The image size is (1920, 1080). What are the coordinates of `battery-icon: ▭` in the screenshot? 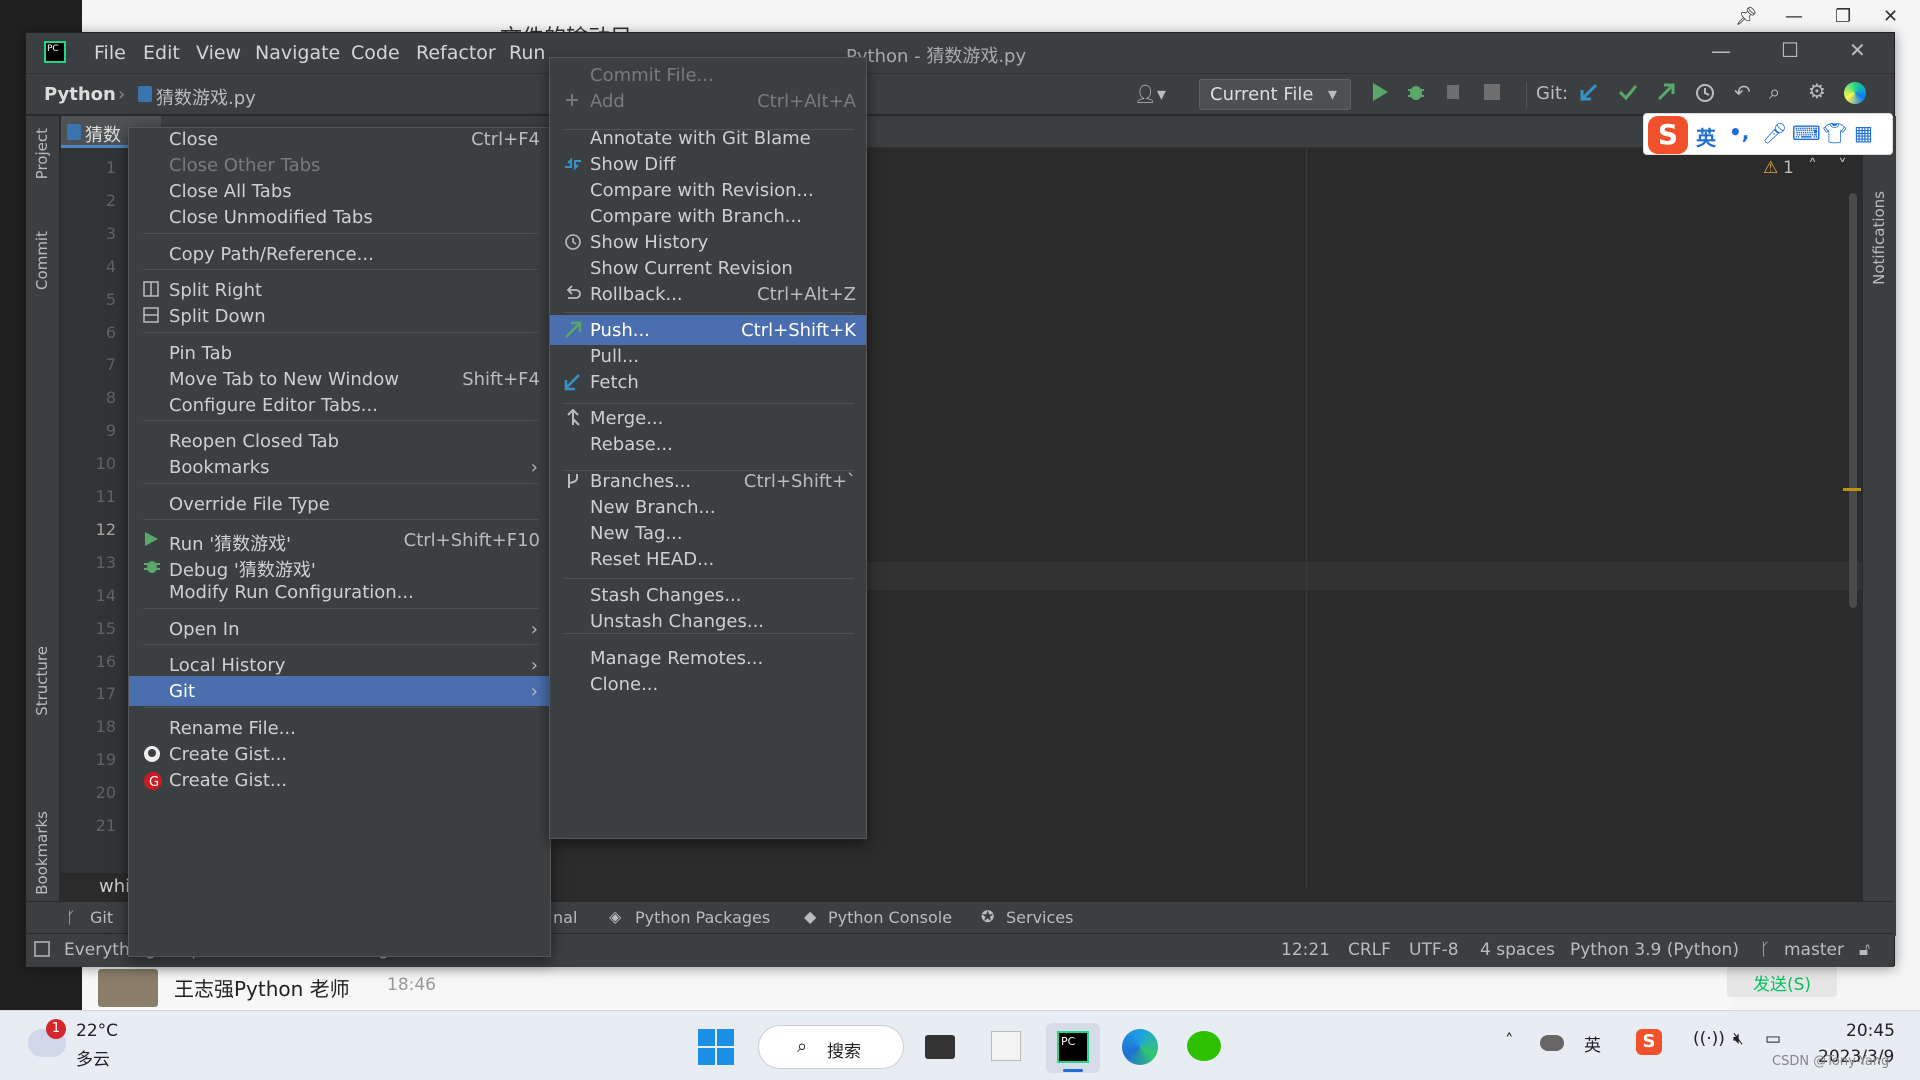 It's located at (1773, 1039).